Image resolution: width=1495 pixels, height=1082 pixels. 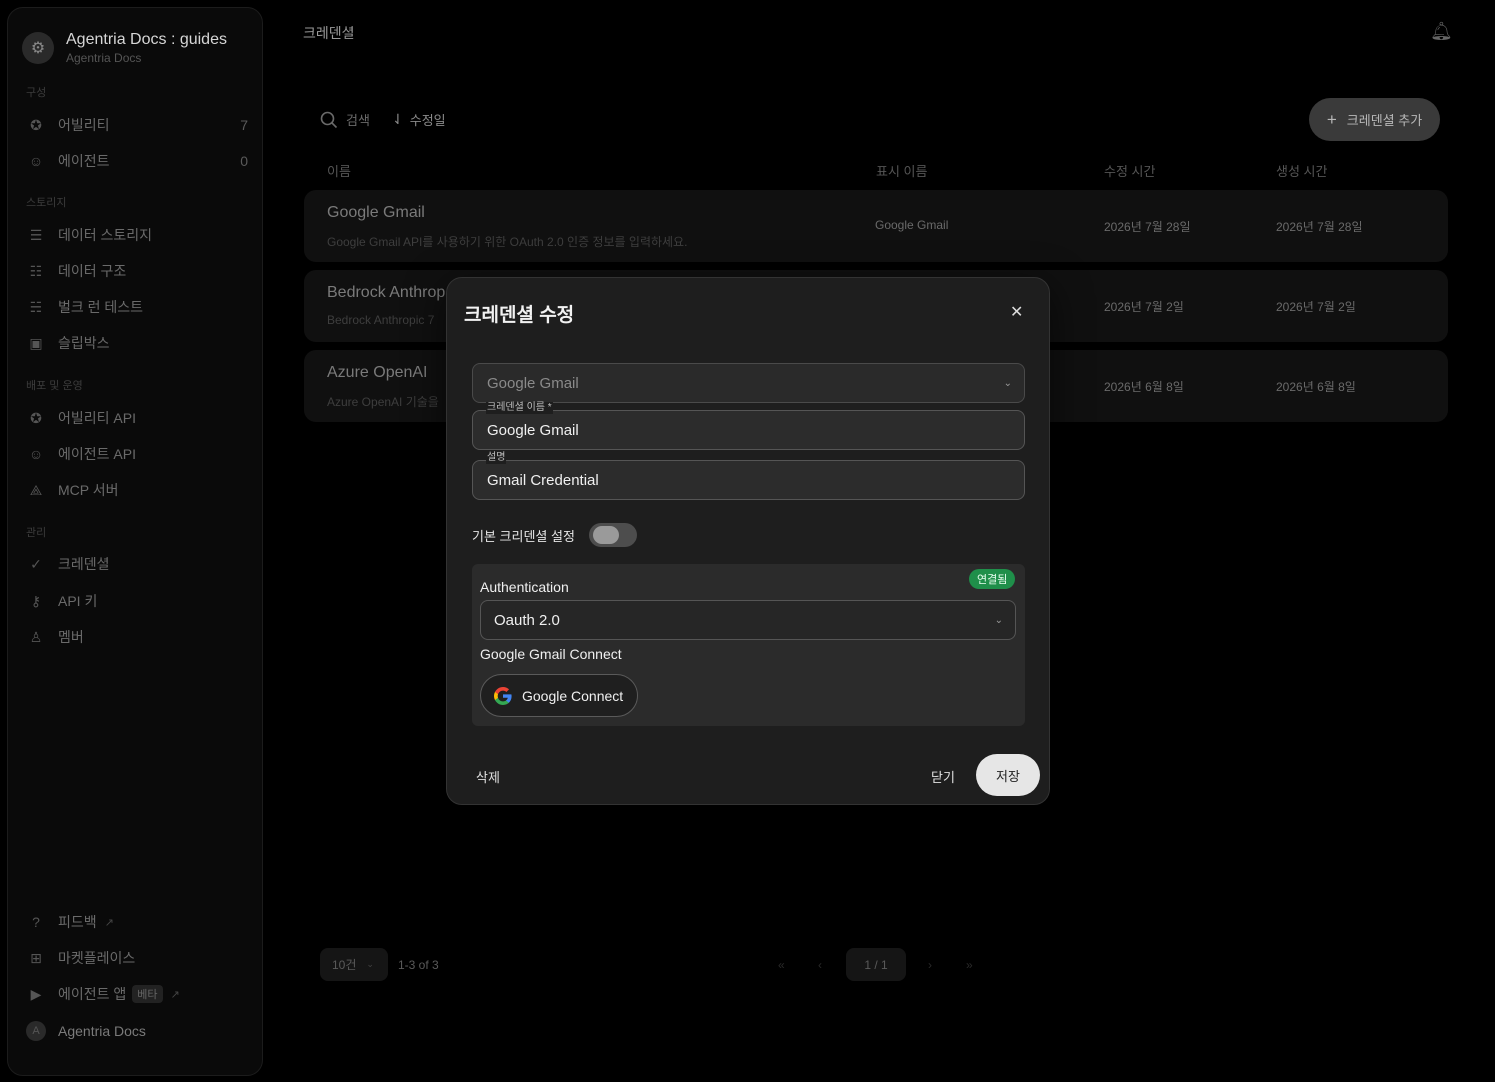 I want to click on database-icon: ☰, so click(x=36, y=234).